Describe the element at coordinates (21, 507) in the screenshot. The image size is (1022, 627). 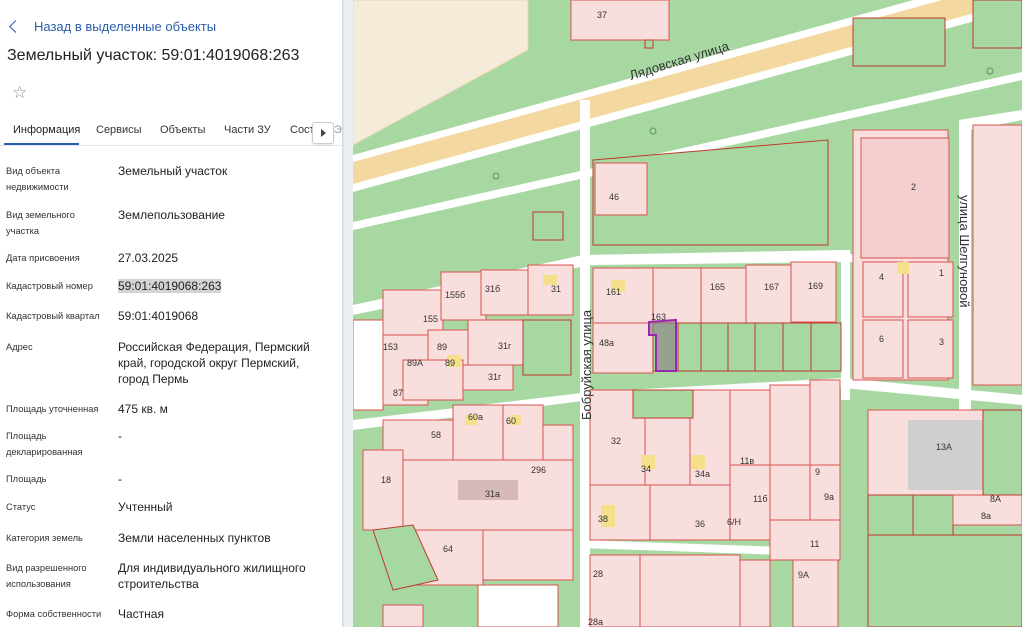
I see `prop-label-status: Статус` at that location.